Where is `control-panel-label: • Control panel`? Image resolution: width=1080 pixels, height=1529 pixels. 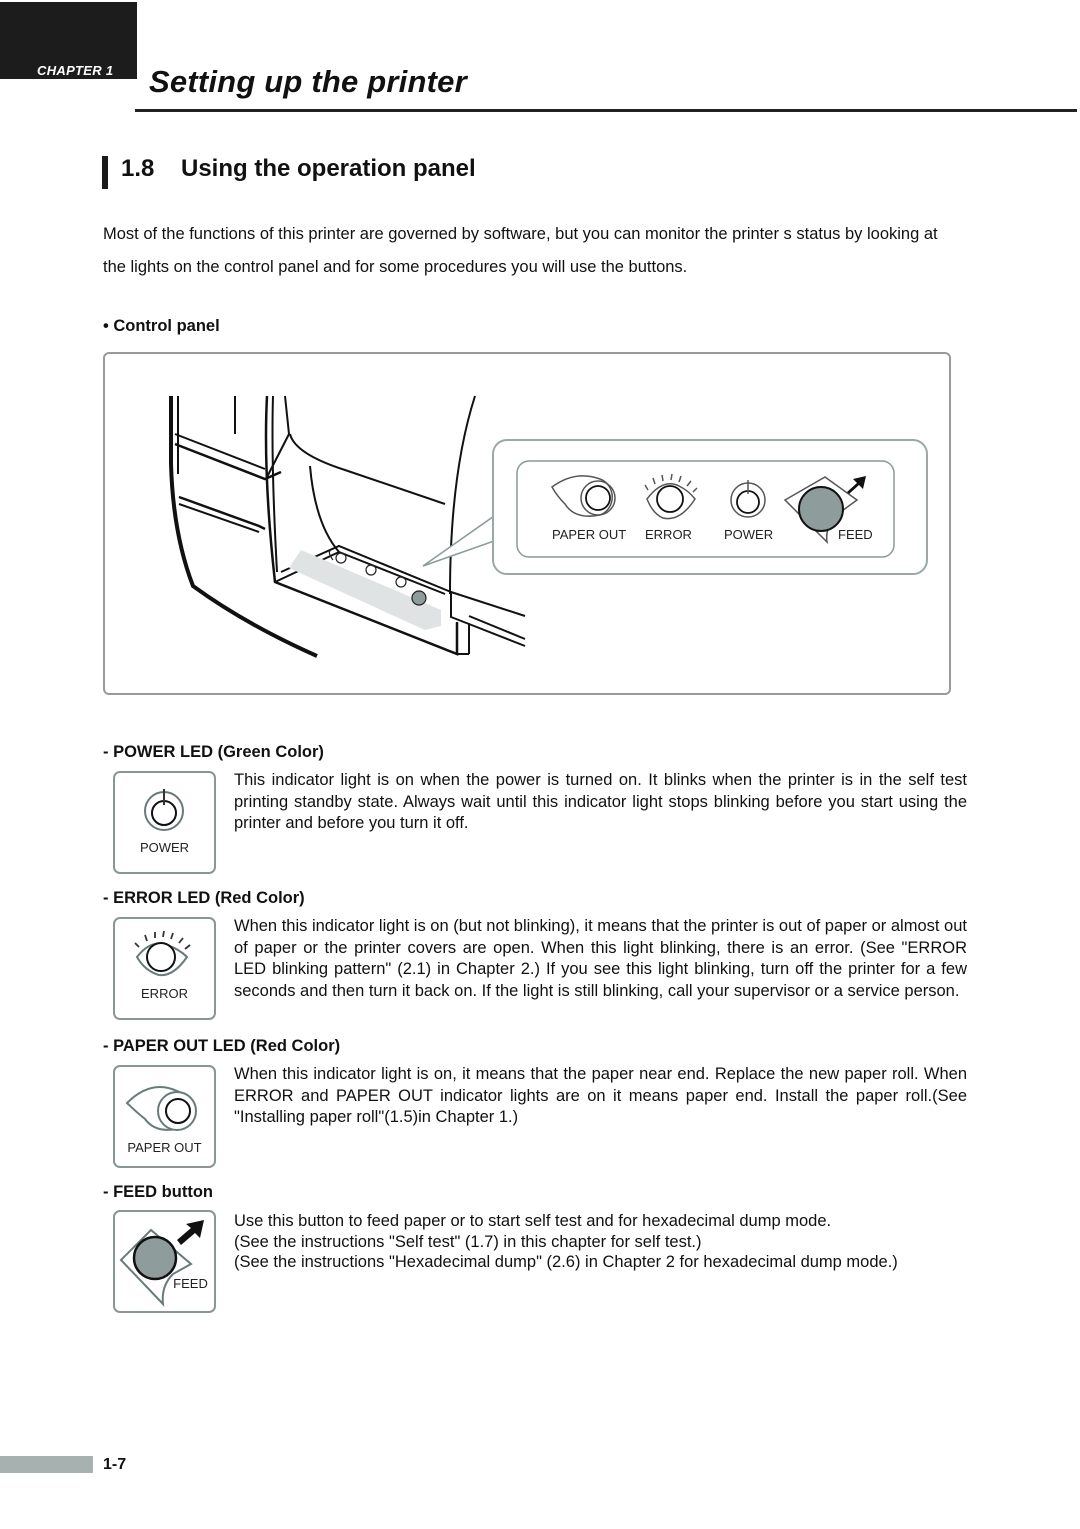 control-panel-label: • Control panel is located at coordinates (161, 326).